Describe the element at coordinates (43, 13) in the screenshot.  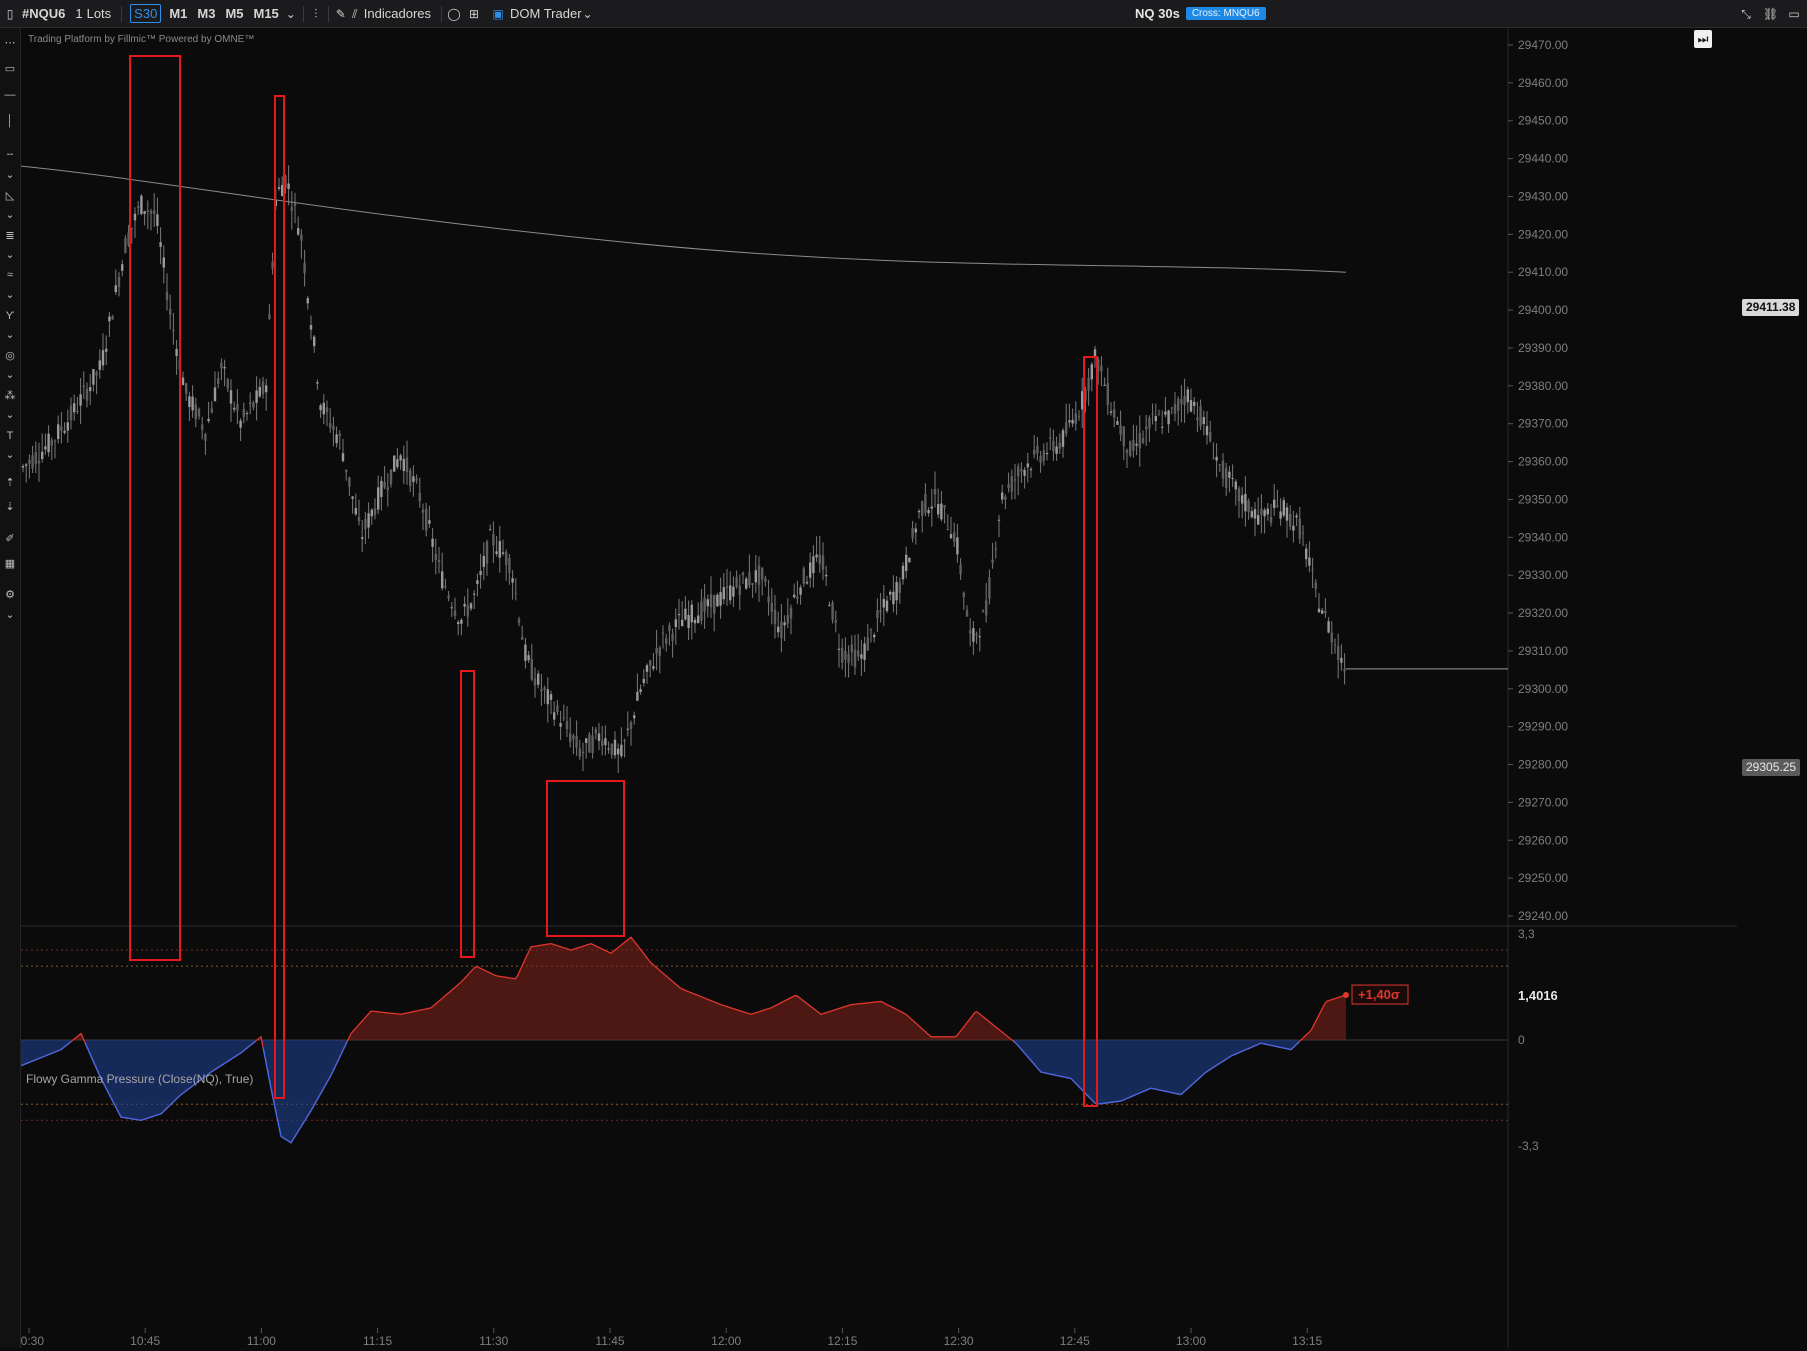
I see `symbol-selector: #NQU6` at that location.